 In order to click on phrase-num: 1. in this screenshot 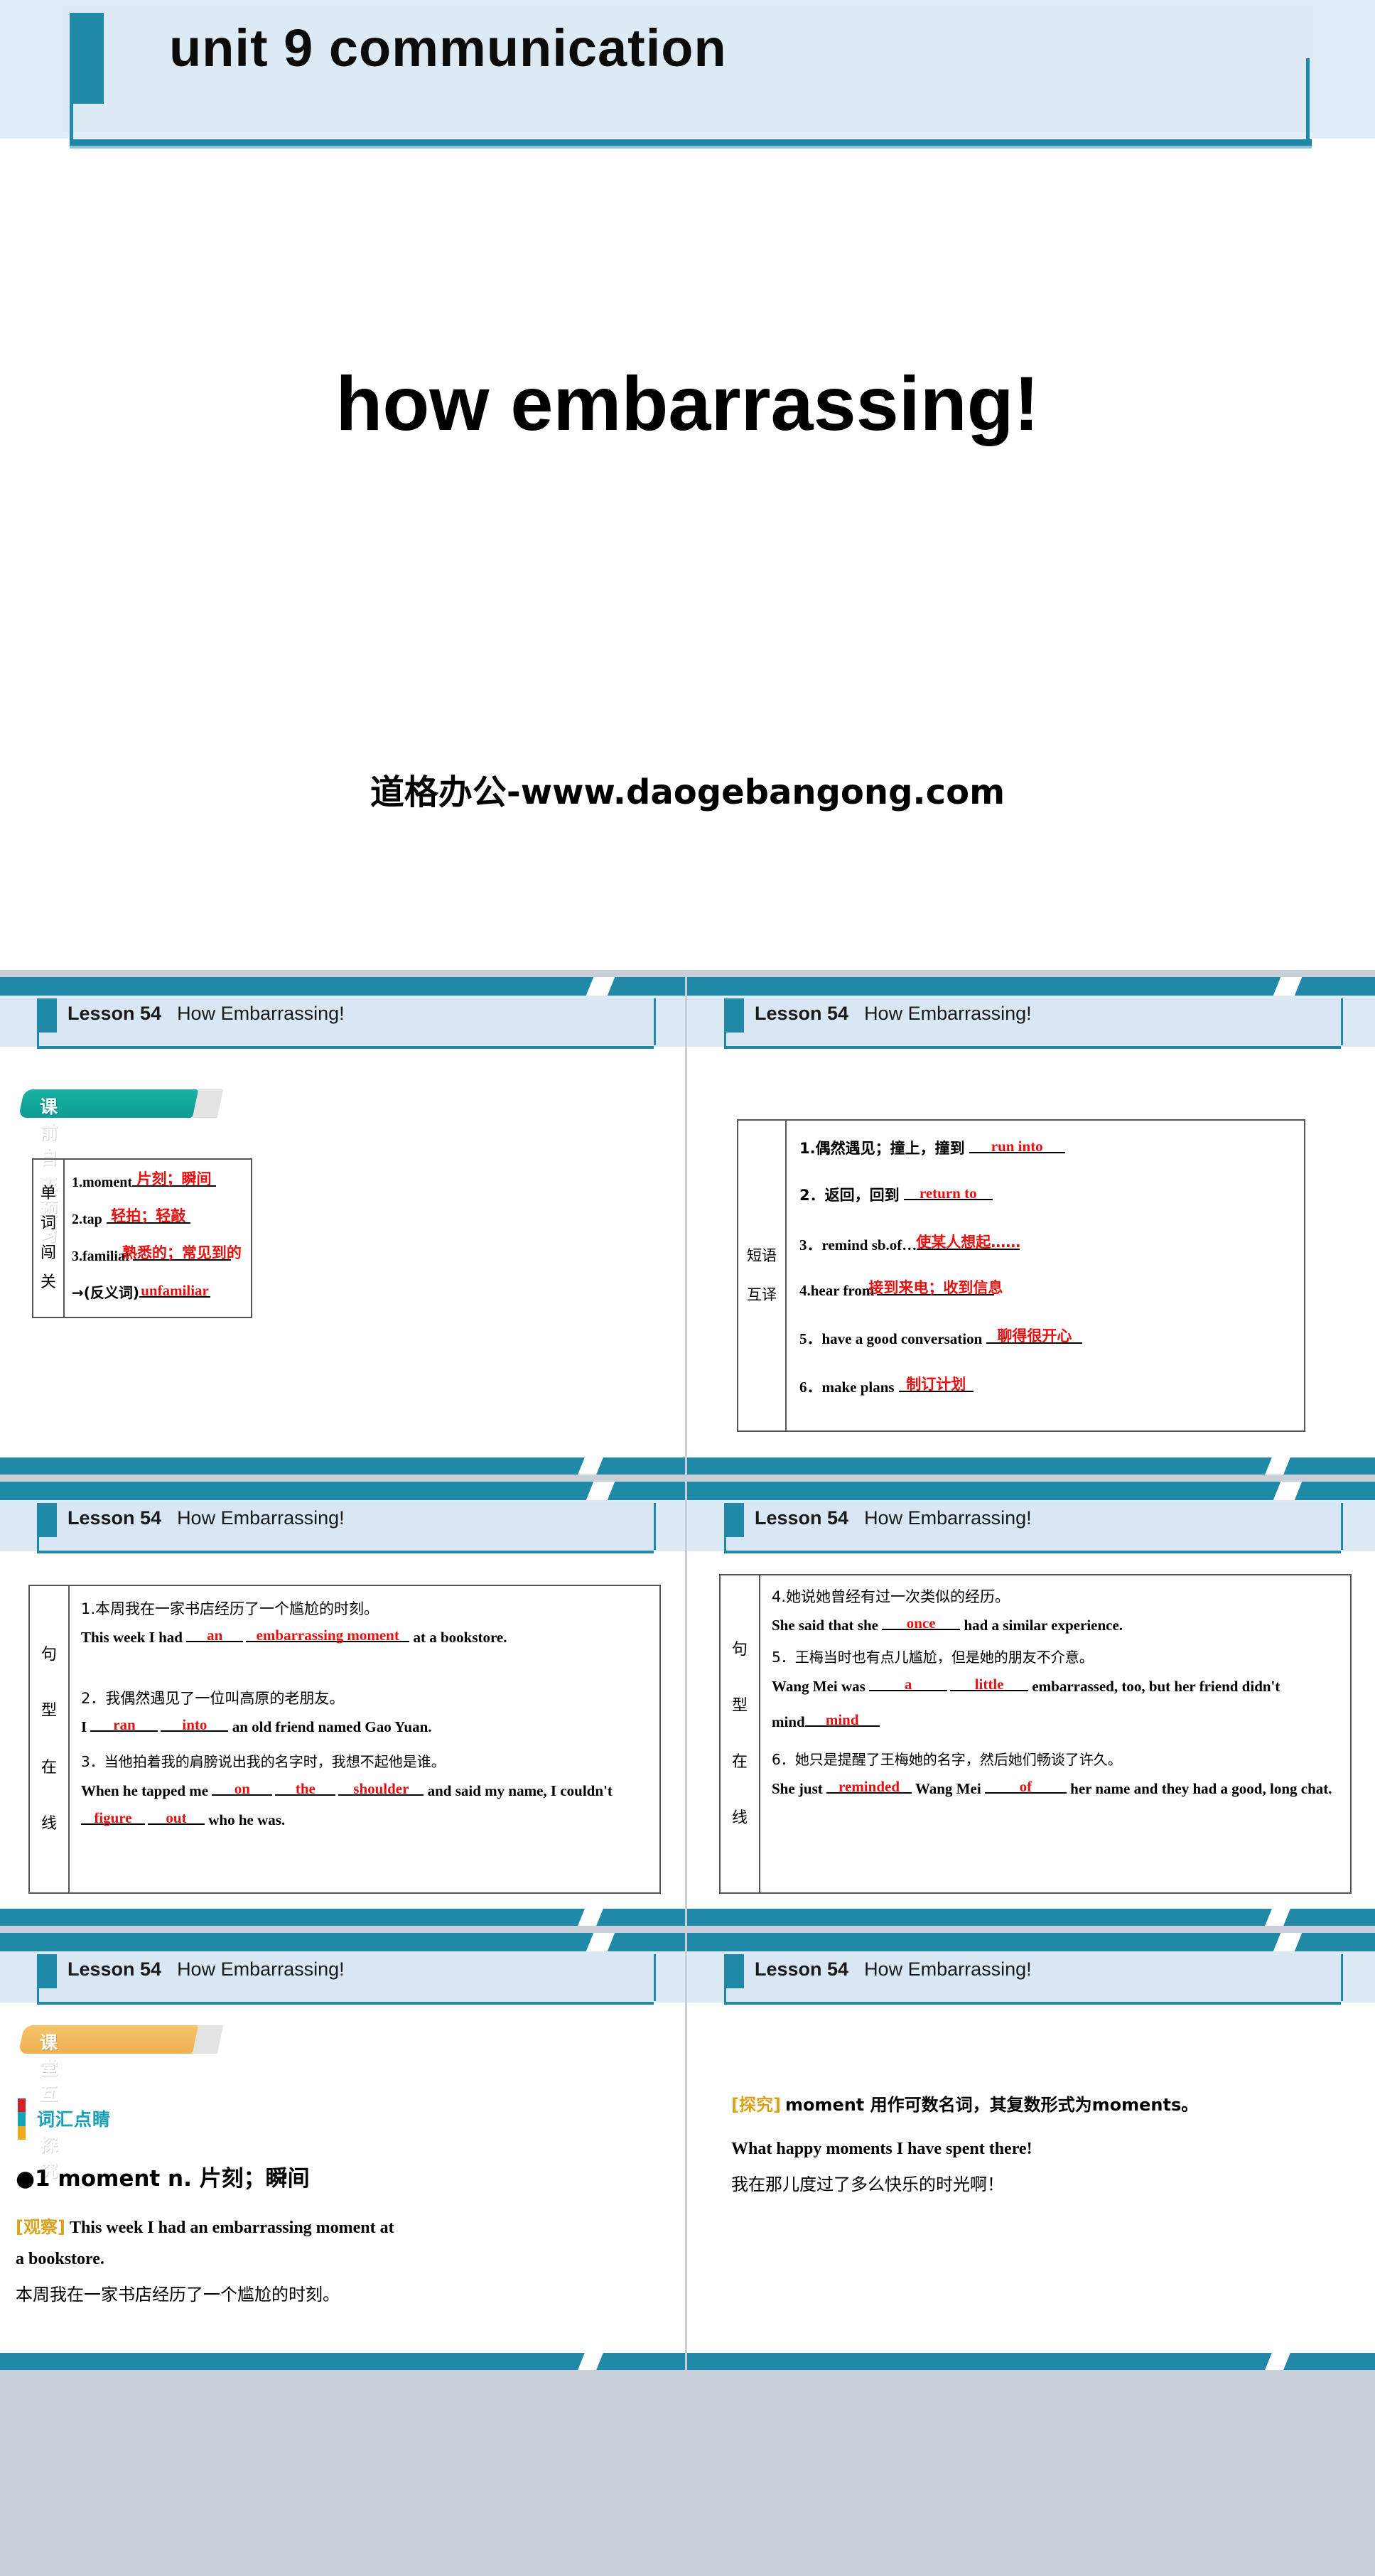, I will do `click(807, 1148)`.